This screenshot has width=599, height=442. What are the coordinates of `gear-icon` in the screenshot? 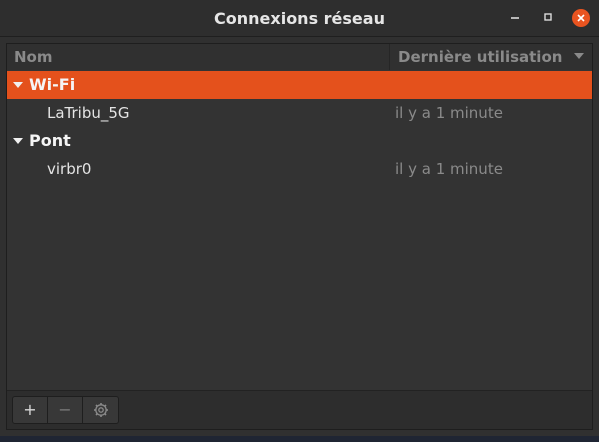 It's located at (100, 410).